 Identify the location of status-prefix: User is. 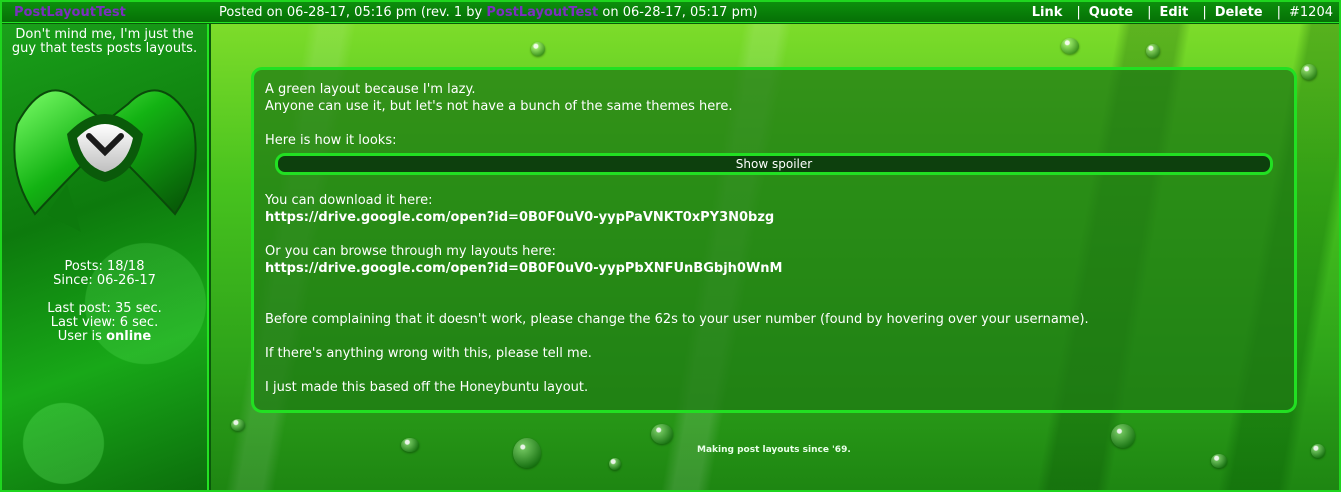
(79, 336).